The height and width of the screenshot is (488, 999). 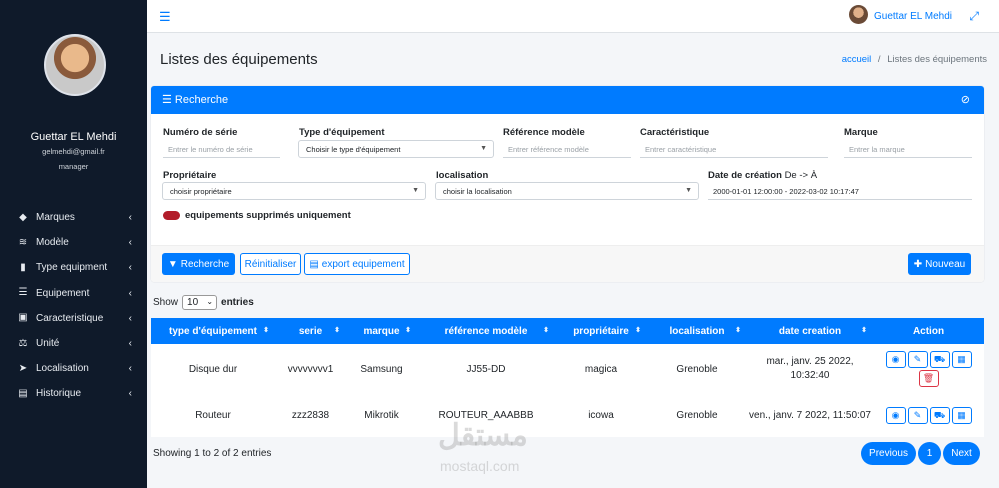 I want to click on cell-type: Disque dur, so click(x=213, y=369).